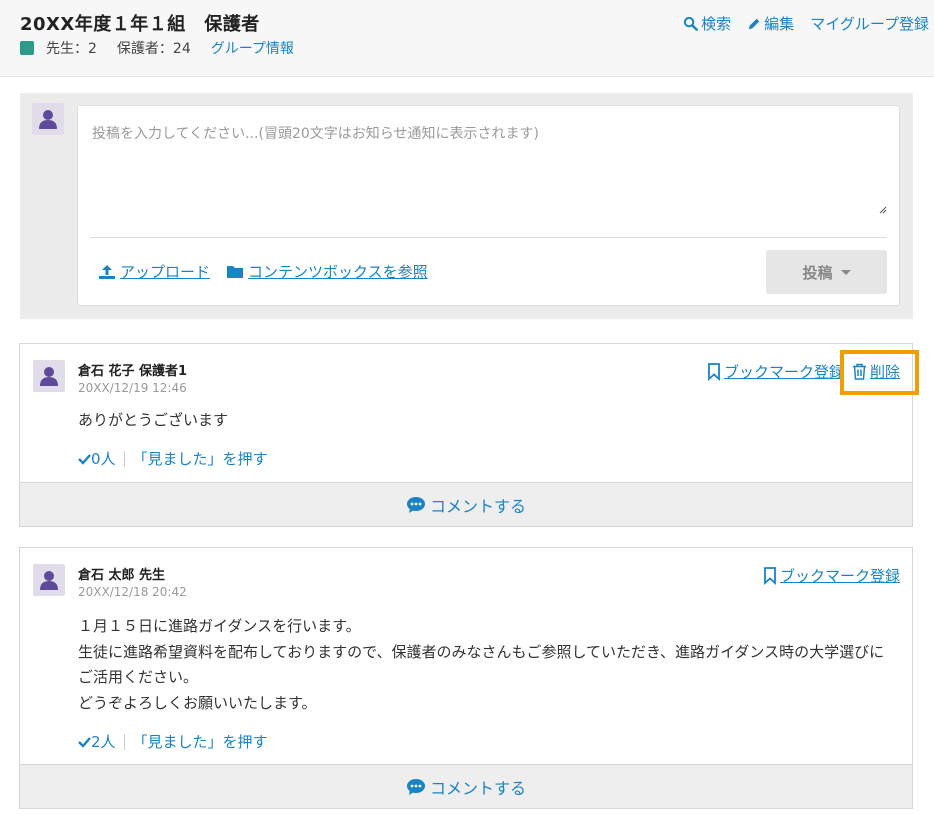 Image resolution: width=934 pixels, height=815 pixels. I want to click on seen-count: 0人, so click(103, 458).